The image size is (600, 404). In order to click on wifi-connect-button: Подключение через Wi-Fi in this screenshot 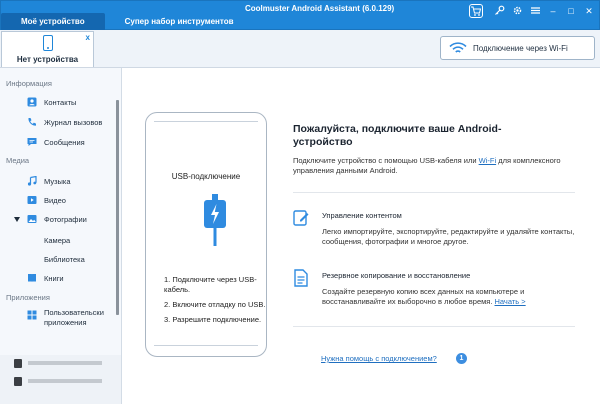, I will do `click(517, 48)`.